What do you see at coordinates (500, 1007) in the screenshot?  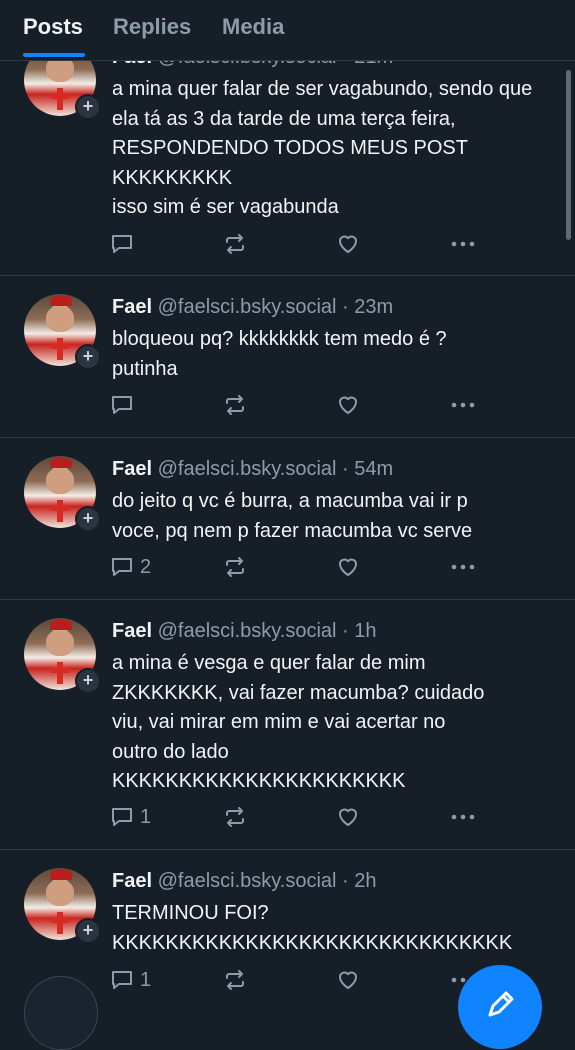 I see `compose-button` at bounding box center [500, 1007].